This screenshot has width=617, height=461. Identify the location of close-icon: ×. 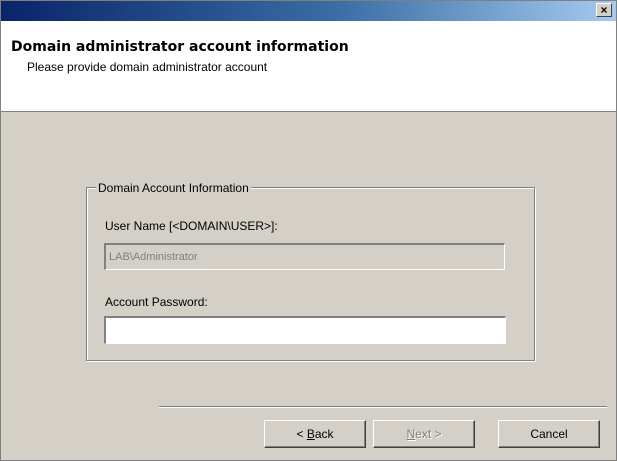
(604, 10).